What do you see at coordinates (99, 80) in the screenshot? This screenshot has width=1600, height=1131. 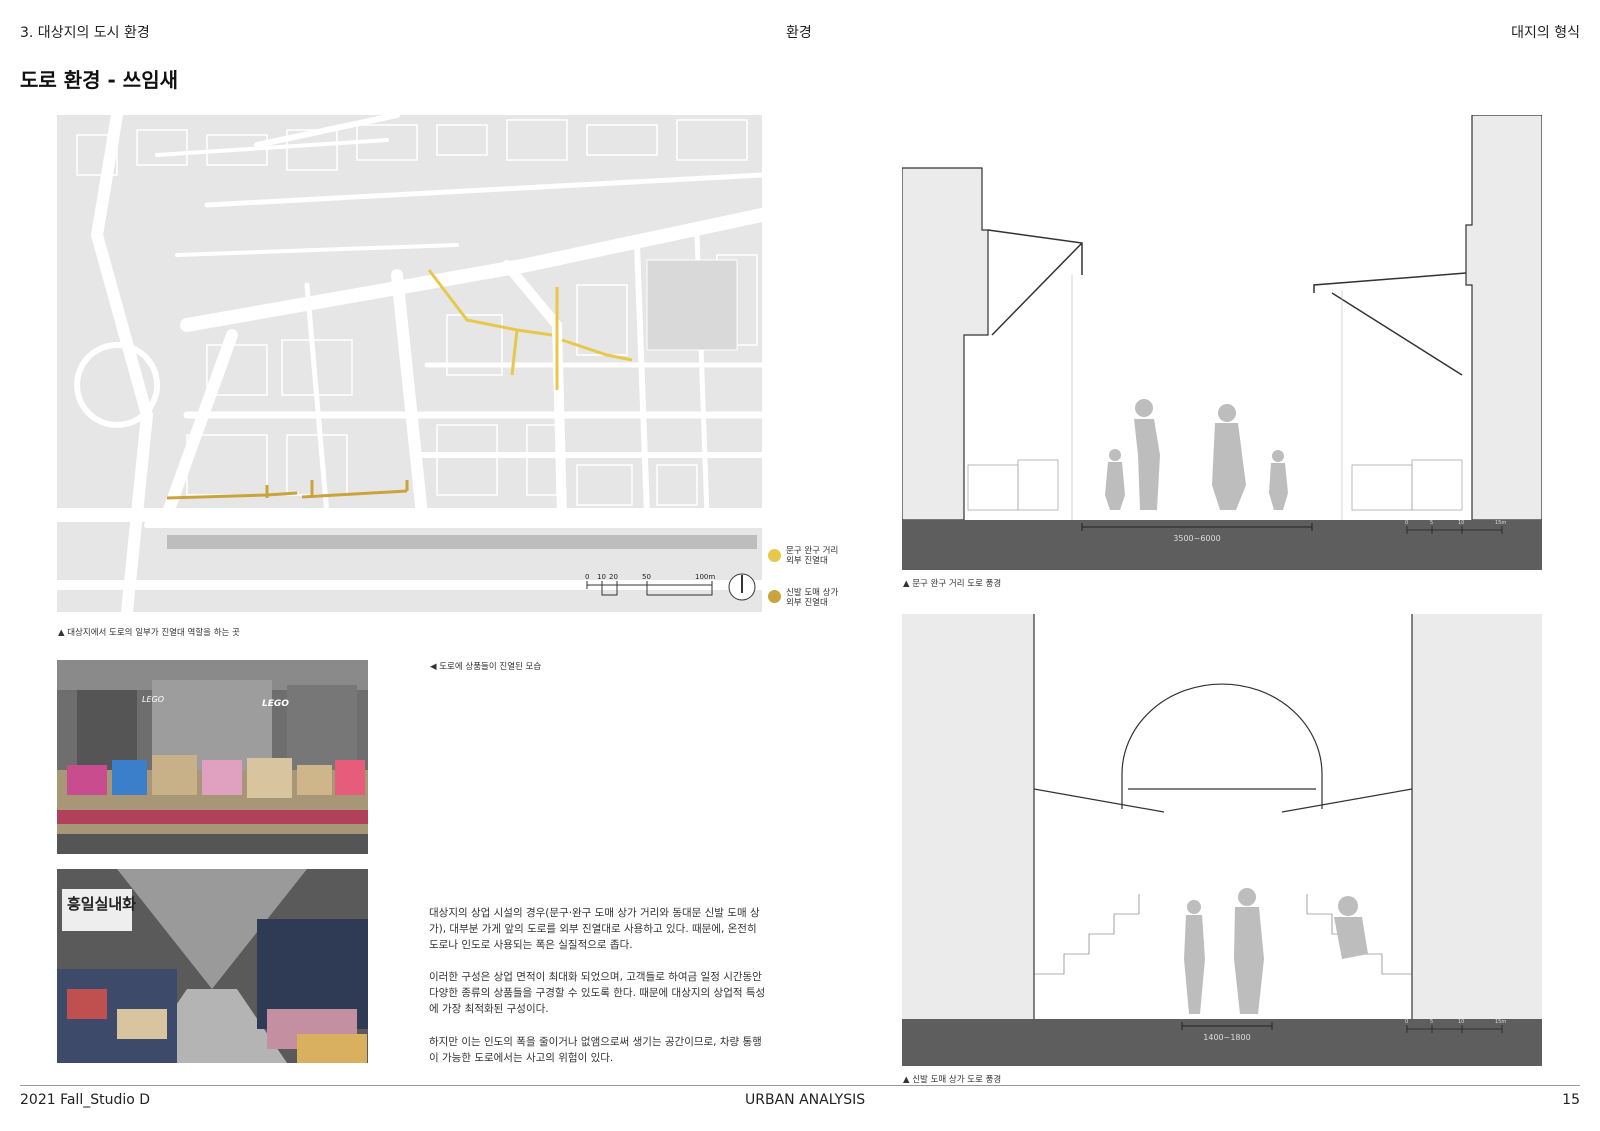 I see `page-title: 도로 환경 - 쓰임새` at bounding box center [99, 80].